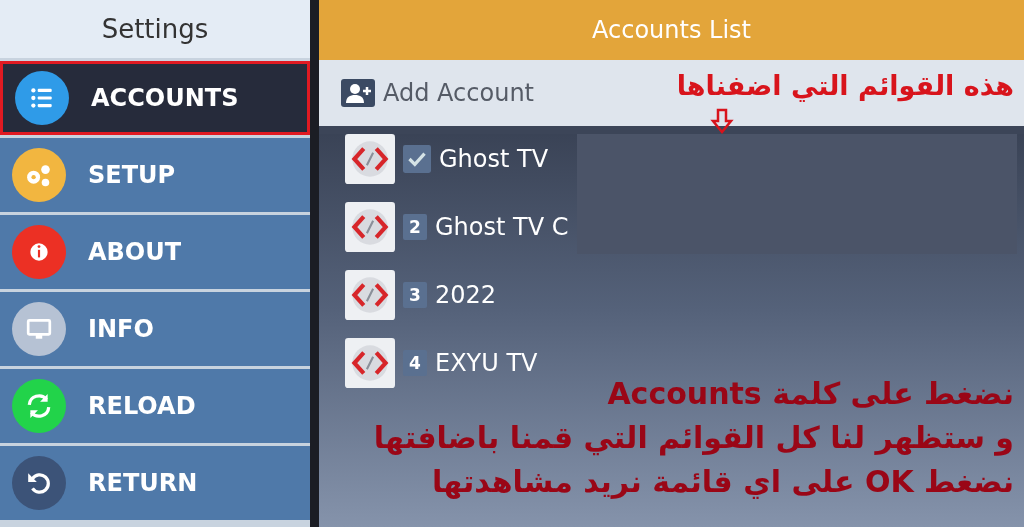 This screenshot has width=1024, height=527. Describe the element at coordinates (502, 227) in the screenshot. I see `account-name: Ghost TV C` at that location.